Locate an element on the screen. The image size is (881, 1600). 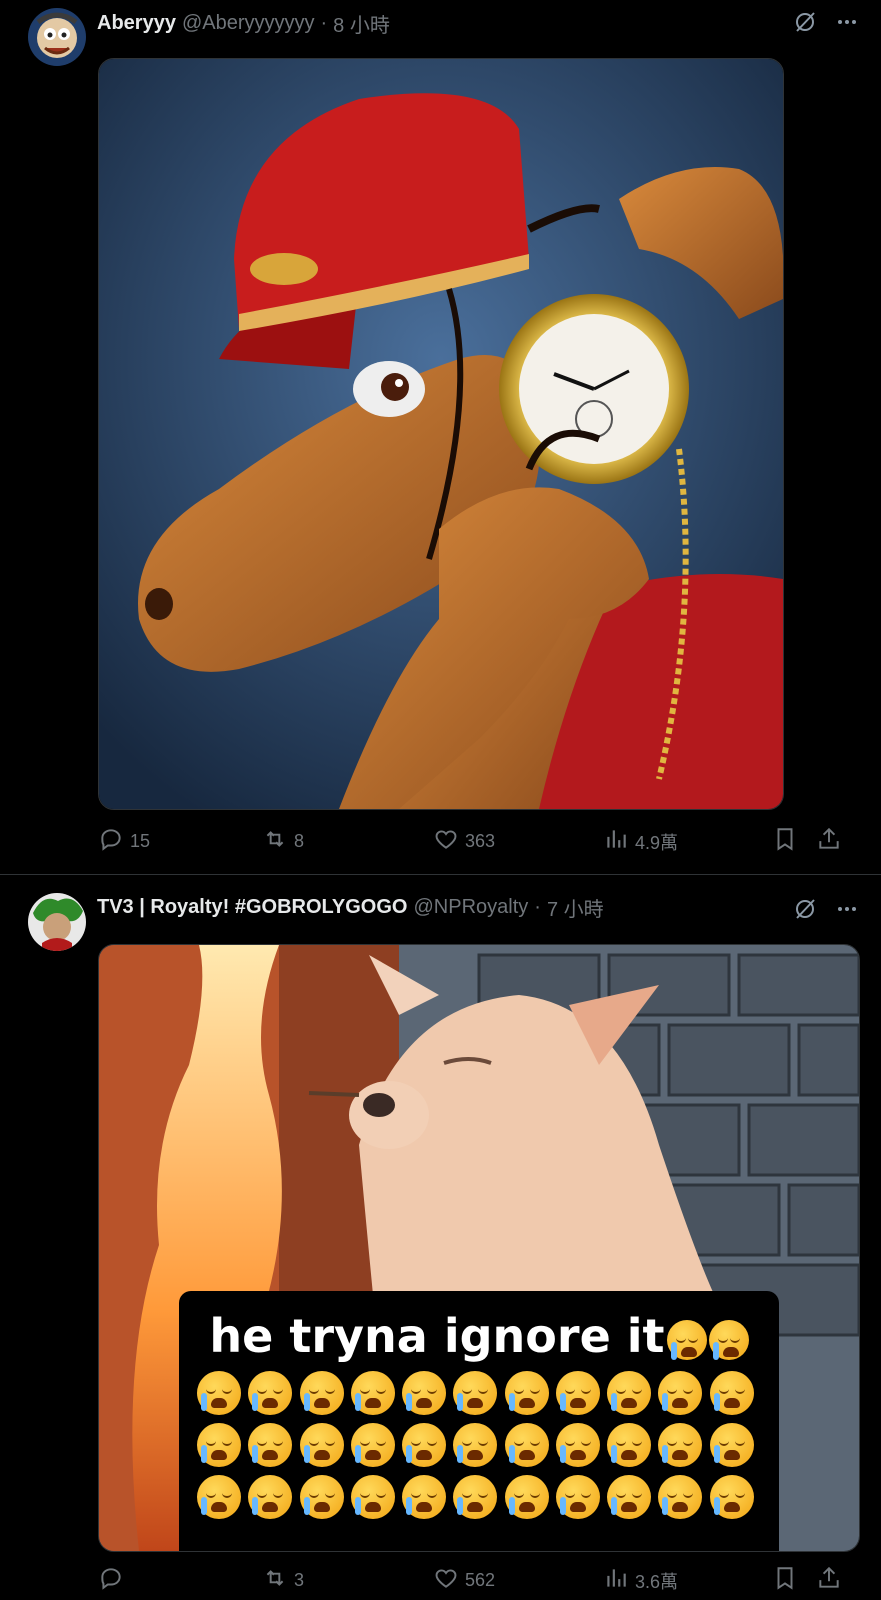
display-name: Aberyyy is located at coordinates (136, 23).